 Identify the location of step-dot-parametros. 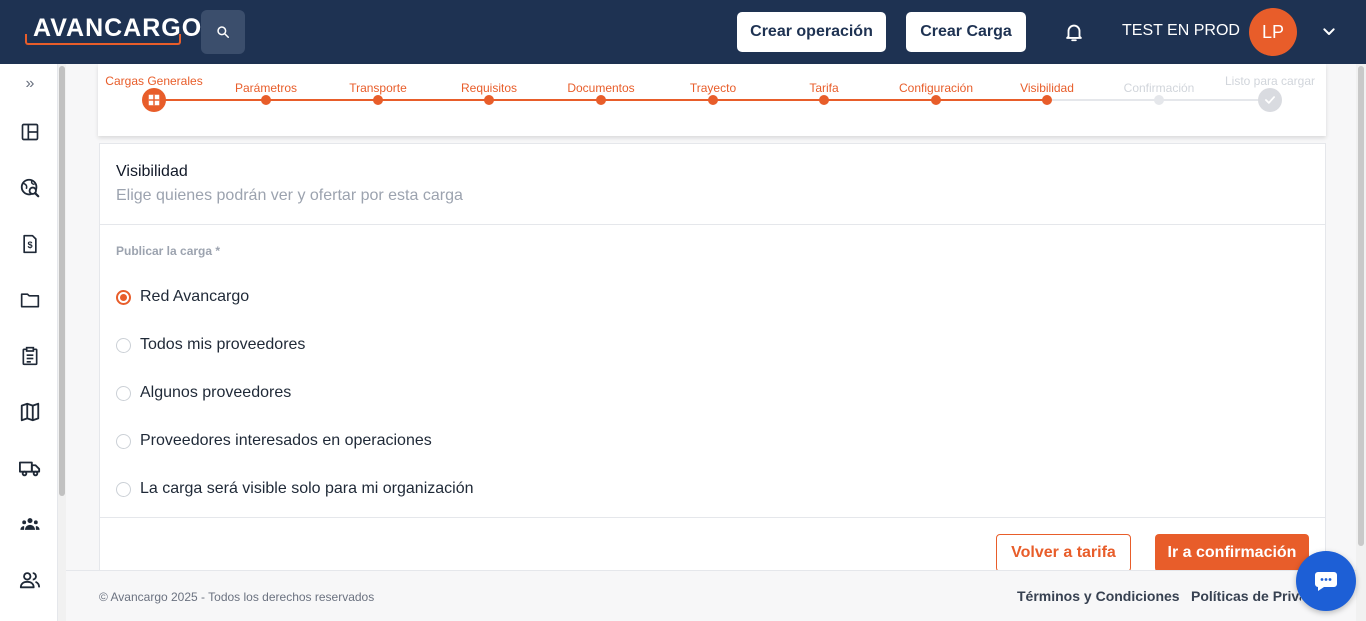
(266, 100).